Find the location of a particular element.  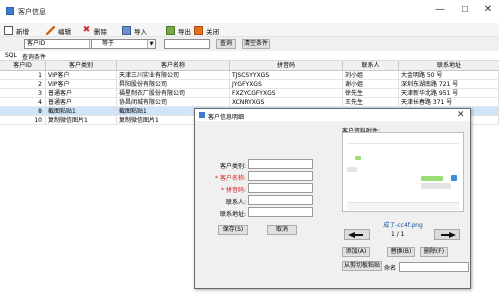

import-button: 导入 is located at coordinates (134, 30).